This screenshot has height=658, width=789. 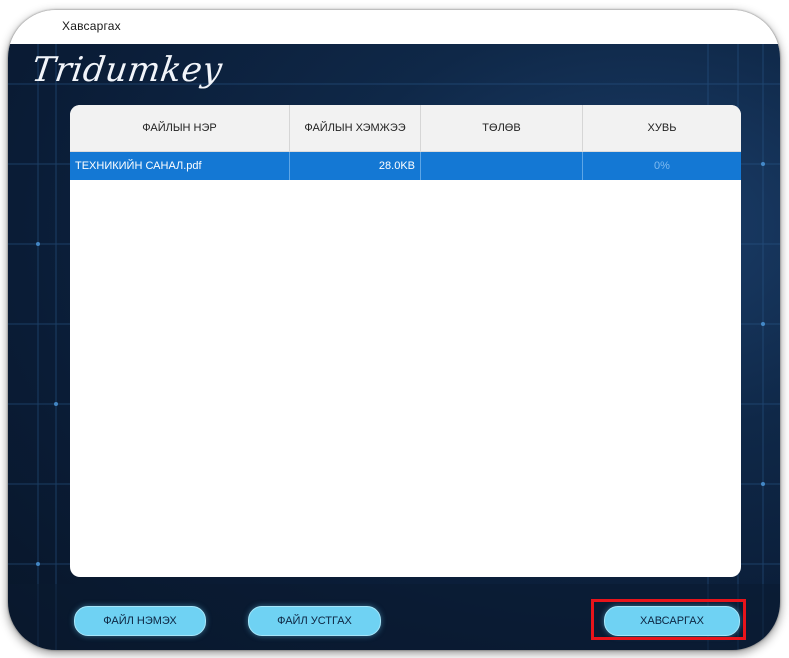 I want to click on cell-percent: 0%, so click(x=662, y=166).